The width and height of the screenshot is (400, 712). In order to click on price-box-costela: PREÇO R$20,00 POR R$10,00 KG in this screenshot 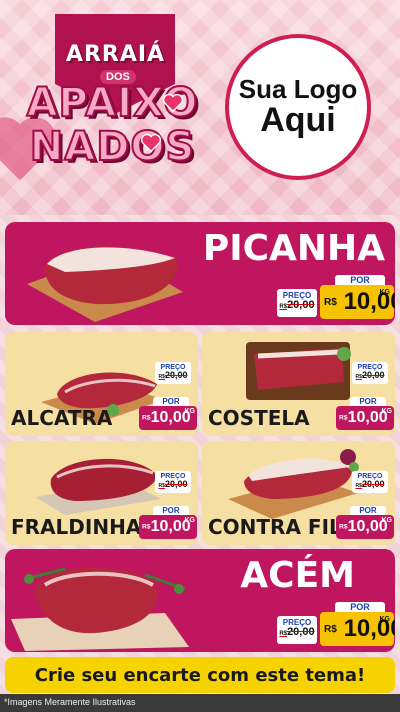, I will do `click(365, 389)`.